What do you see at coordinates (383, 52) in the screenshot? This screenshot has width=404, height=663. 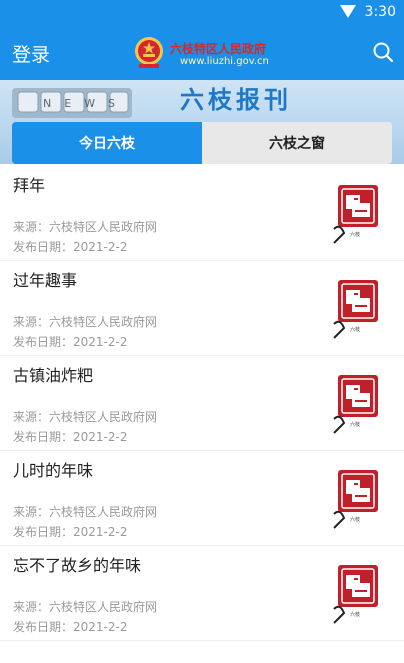 I see `search-icon` at bounding box center [383, 52].